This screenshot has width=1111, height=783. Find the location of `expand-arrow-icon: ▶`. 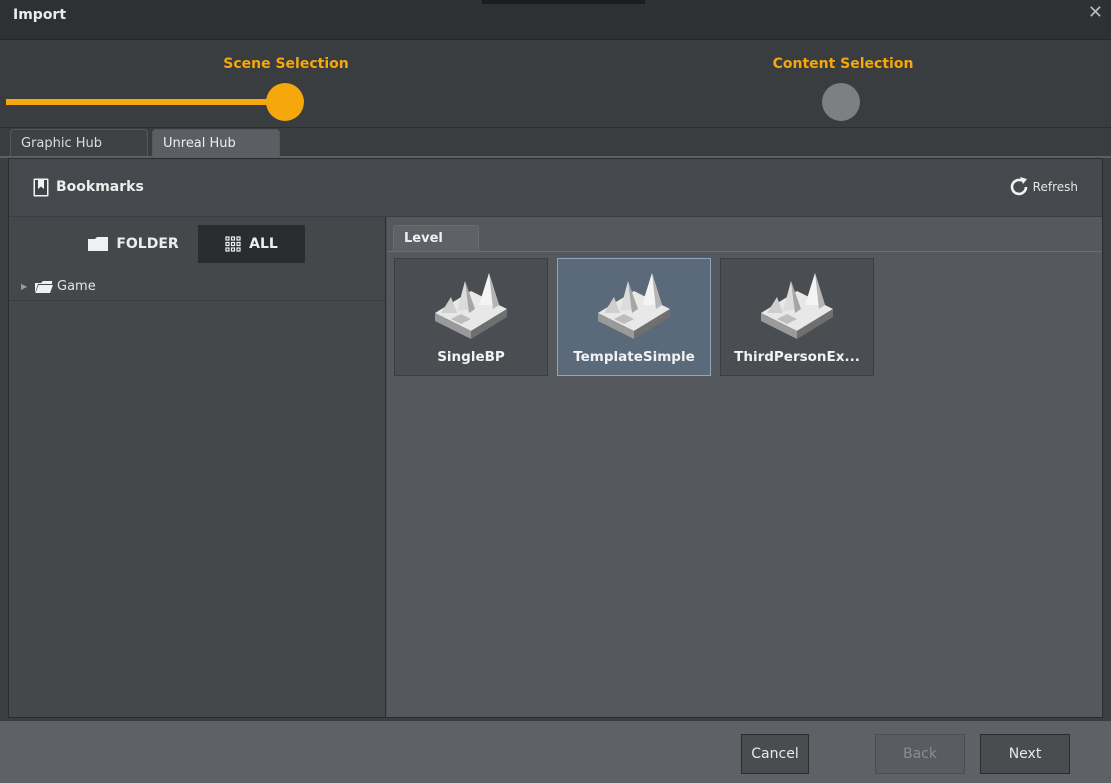

expand-arrow-icon: ▶ is located at coordinates (28, 286).